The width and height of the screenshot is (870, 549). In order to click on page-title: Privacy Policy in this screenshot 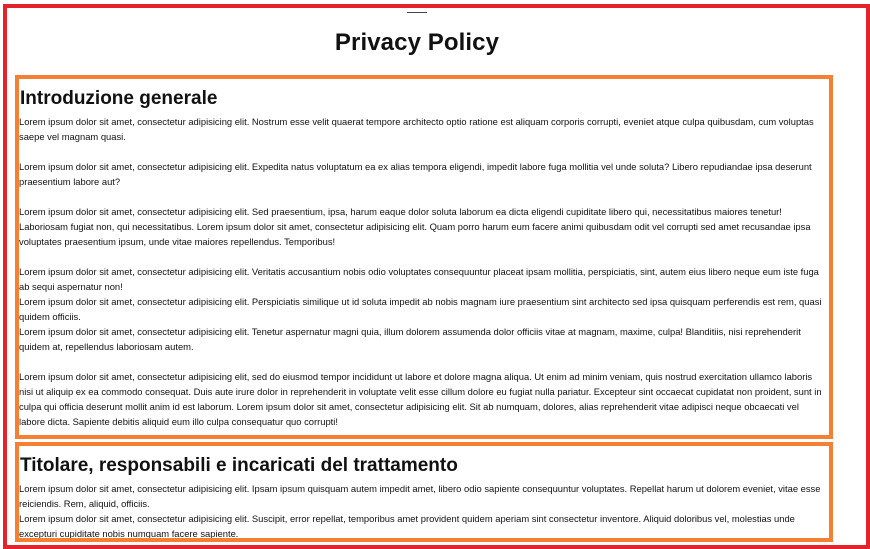, I will do `click(417, 42)`.